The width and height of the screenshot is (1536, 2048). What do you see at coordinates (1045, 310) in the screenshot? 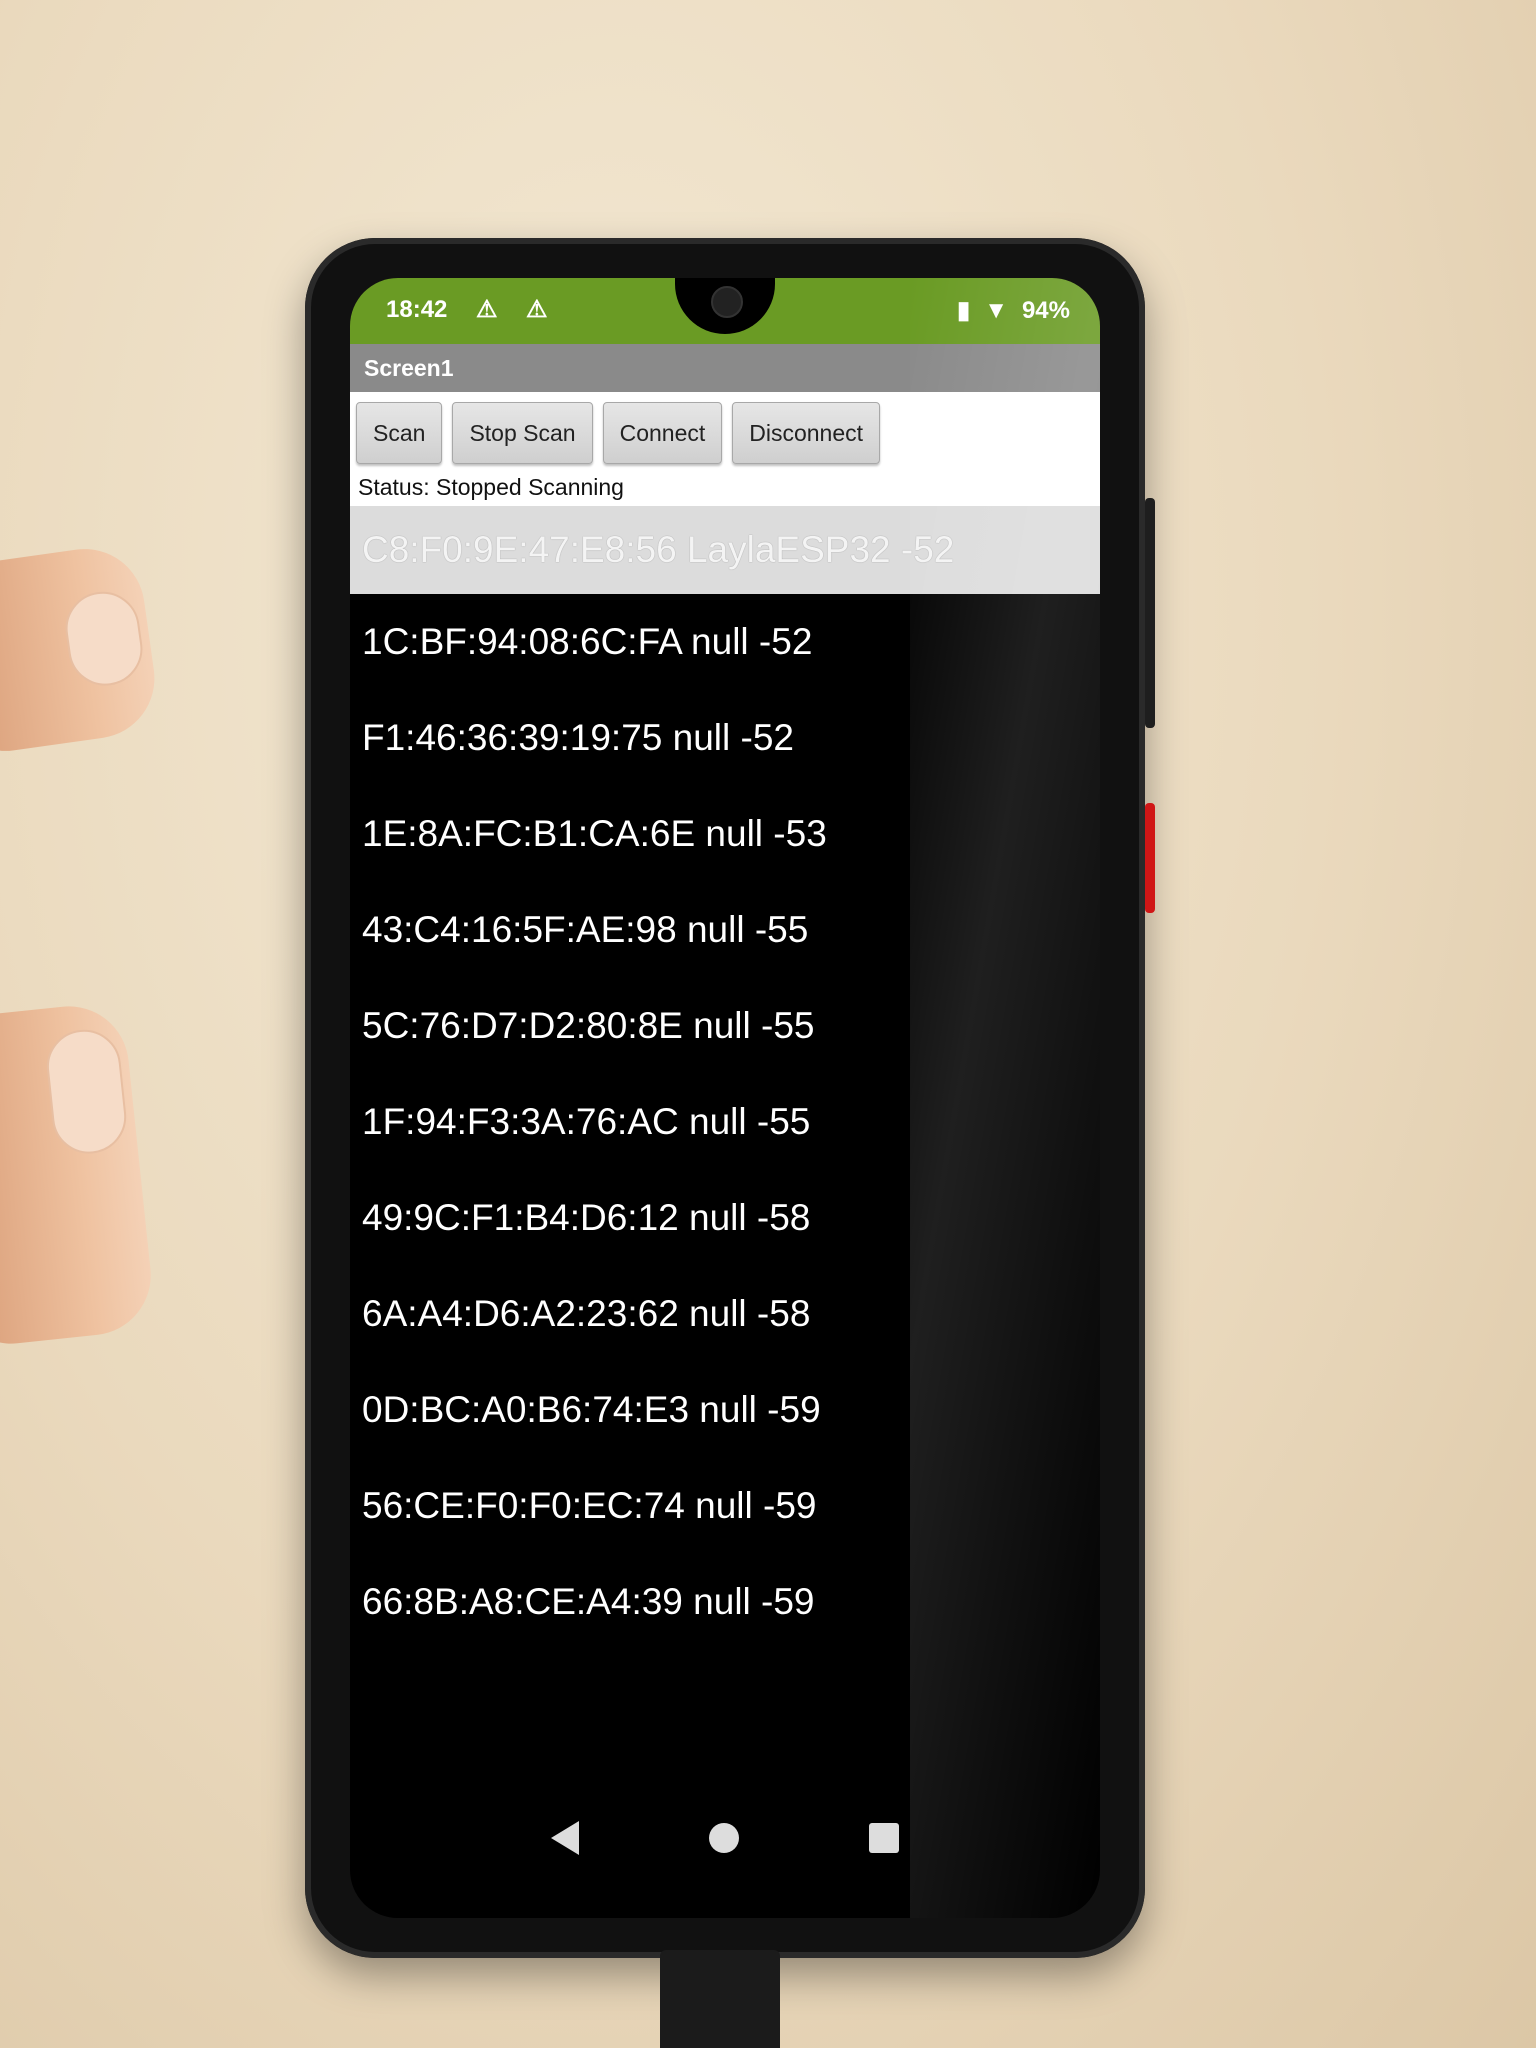
I see `battery-level: 94%` at bounding box center [1045, 310].